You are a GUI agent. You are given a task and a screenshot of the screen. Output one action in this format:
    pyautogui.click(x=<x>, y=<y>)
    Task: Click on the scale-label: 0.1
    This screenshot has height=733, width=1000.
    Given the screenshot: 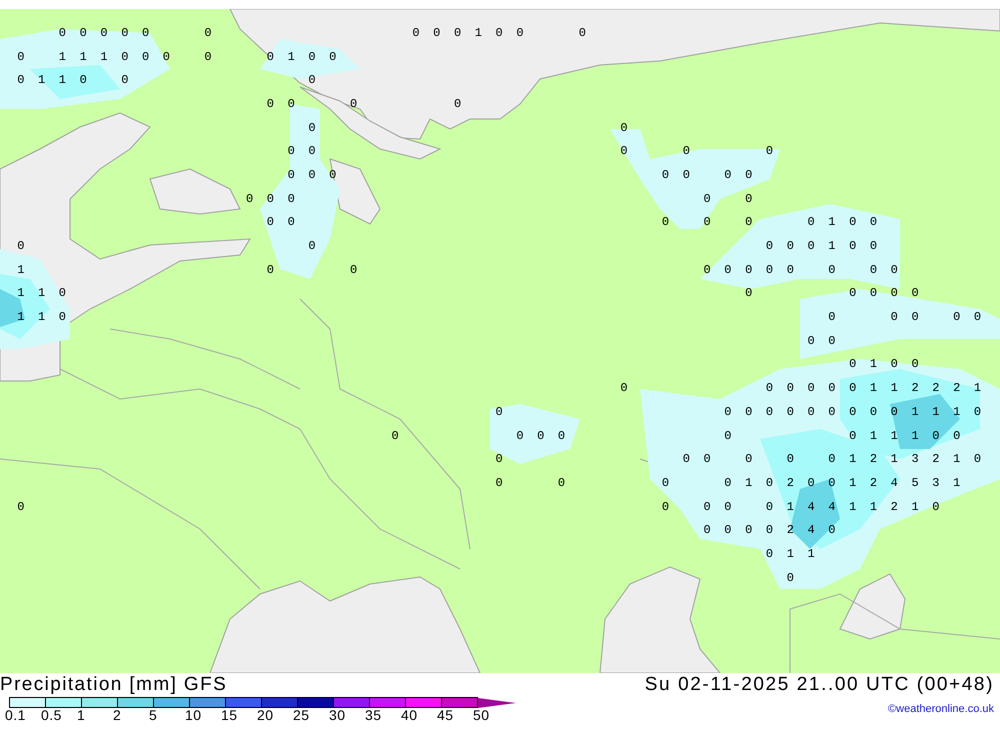 What is the action you would take?
    pyautogui.click(x=16, y=715)
    